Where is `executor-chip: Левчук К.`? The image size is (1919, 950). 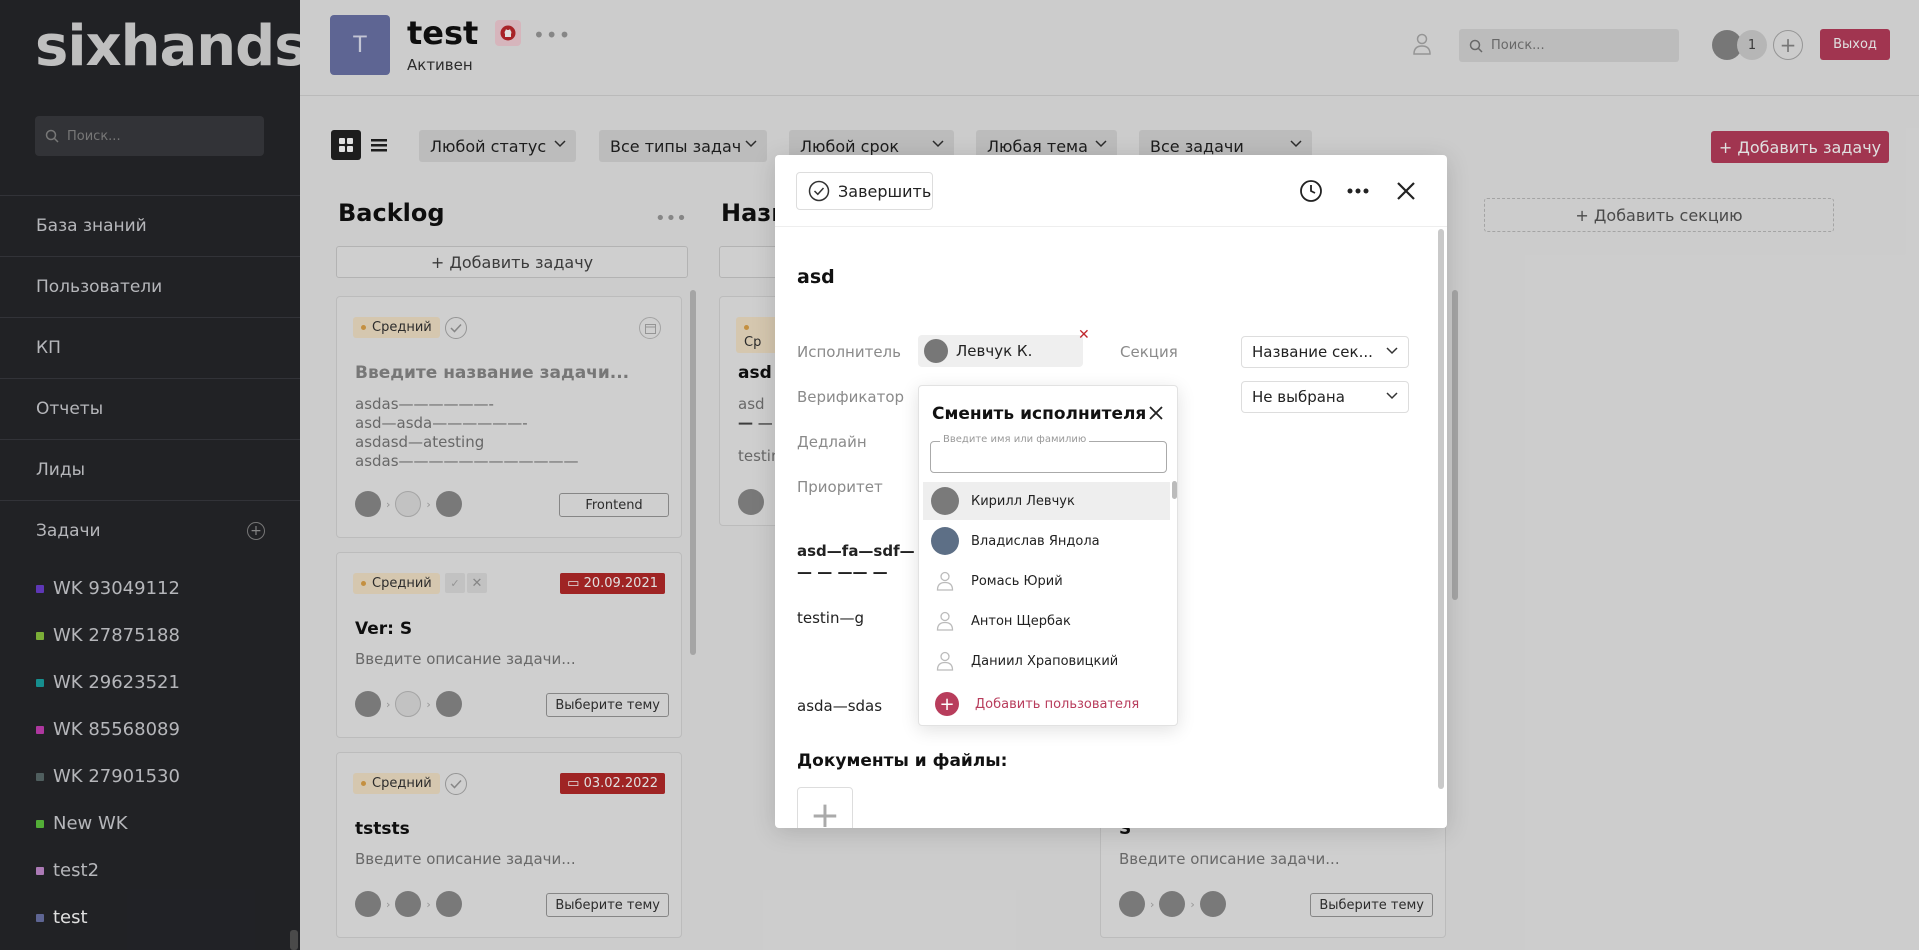 executor-chip: Левчук К. is located at coordinates (1000, 351).